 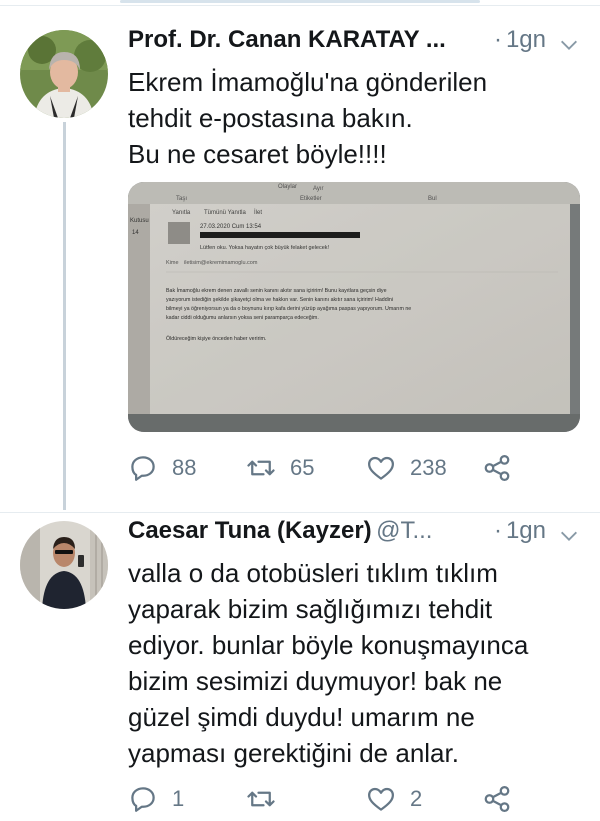 I want to click on tweet-text-line: Bu ne cesaret böyle!!!!, so click(x=257, y=154).